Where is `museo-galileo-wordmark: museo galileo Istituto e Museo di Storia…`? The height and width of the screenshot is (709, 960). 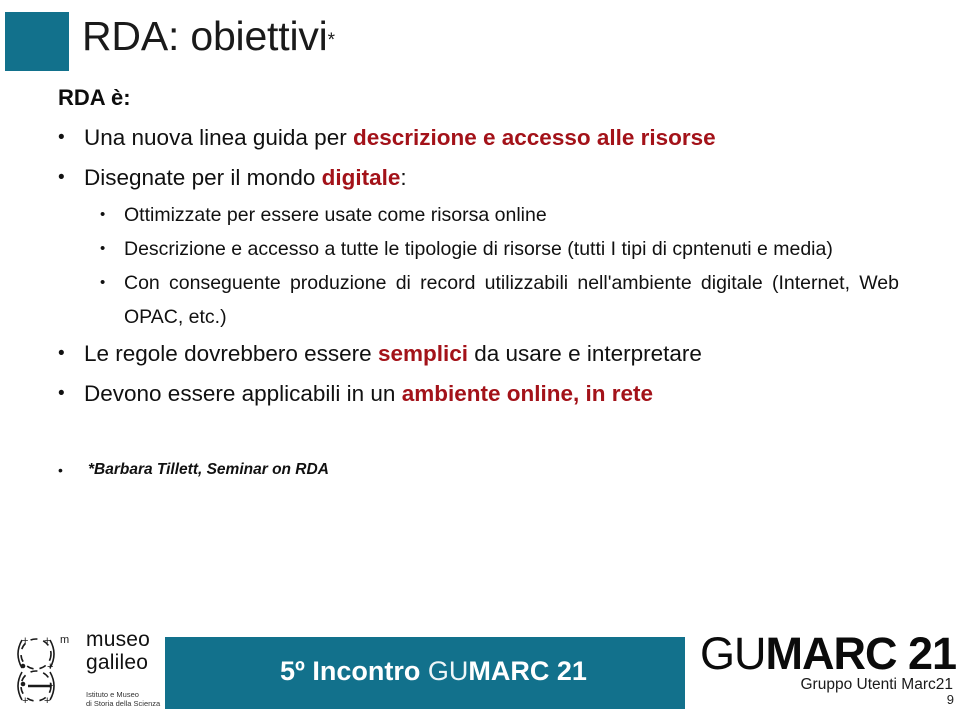 museo-galileo-wordmark: museo galileo Istituto e Museo di Storia… is located at coordinates (125, 668).